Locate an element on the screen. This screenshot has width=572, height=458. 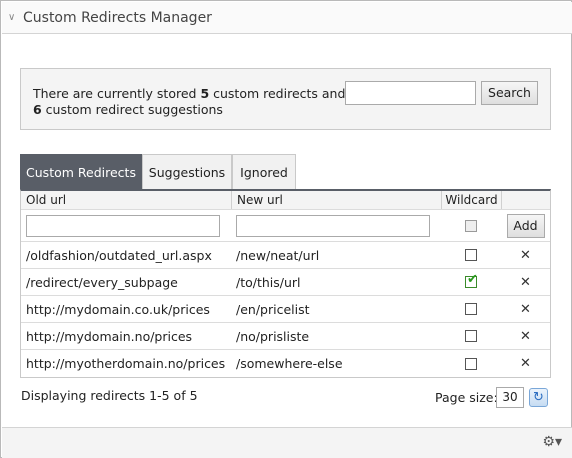
new-redirect-row: Add is located at coordinates (285, 226).